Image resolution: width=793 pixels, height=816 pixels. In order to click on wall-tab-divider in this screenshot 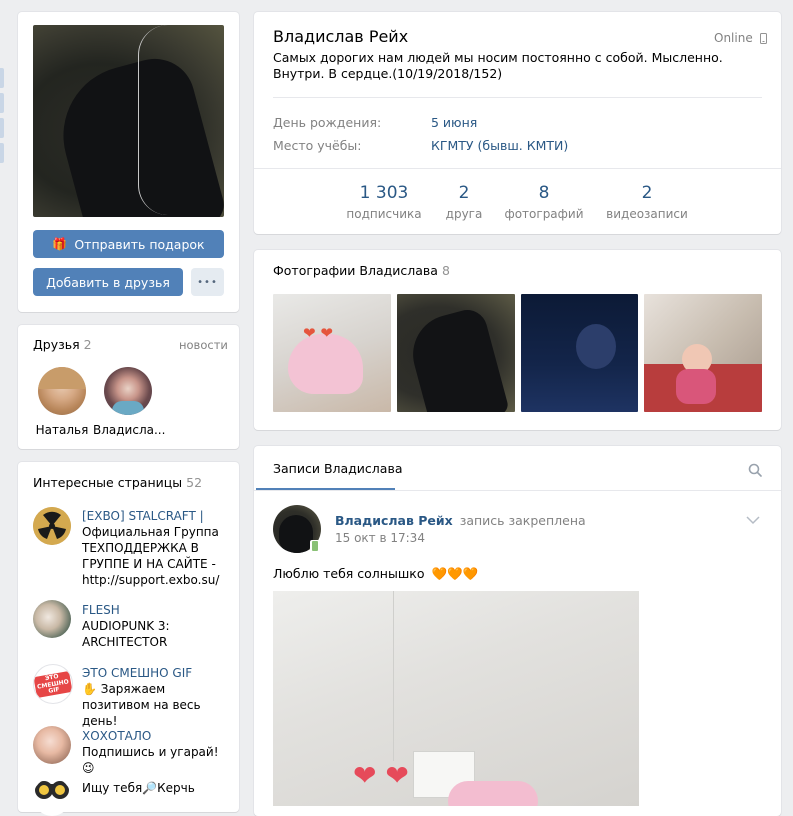, I will do `click(517, 490)`.